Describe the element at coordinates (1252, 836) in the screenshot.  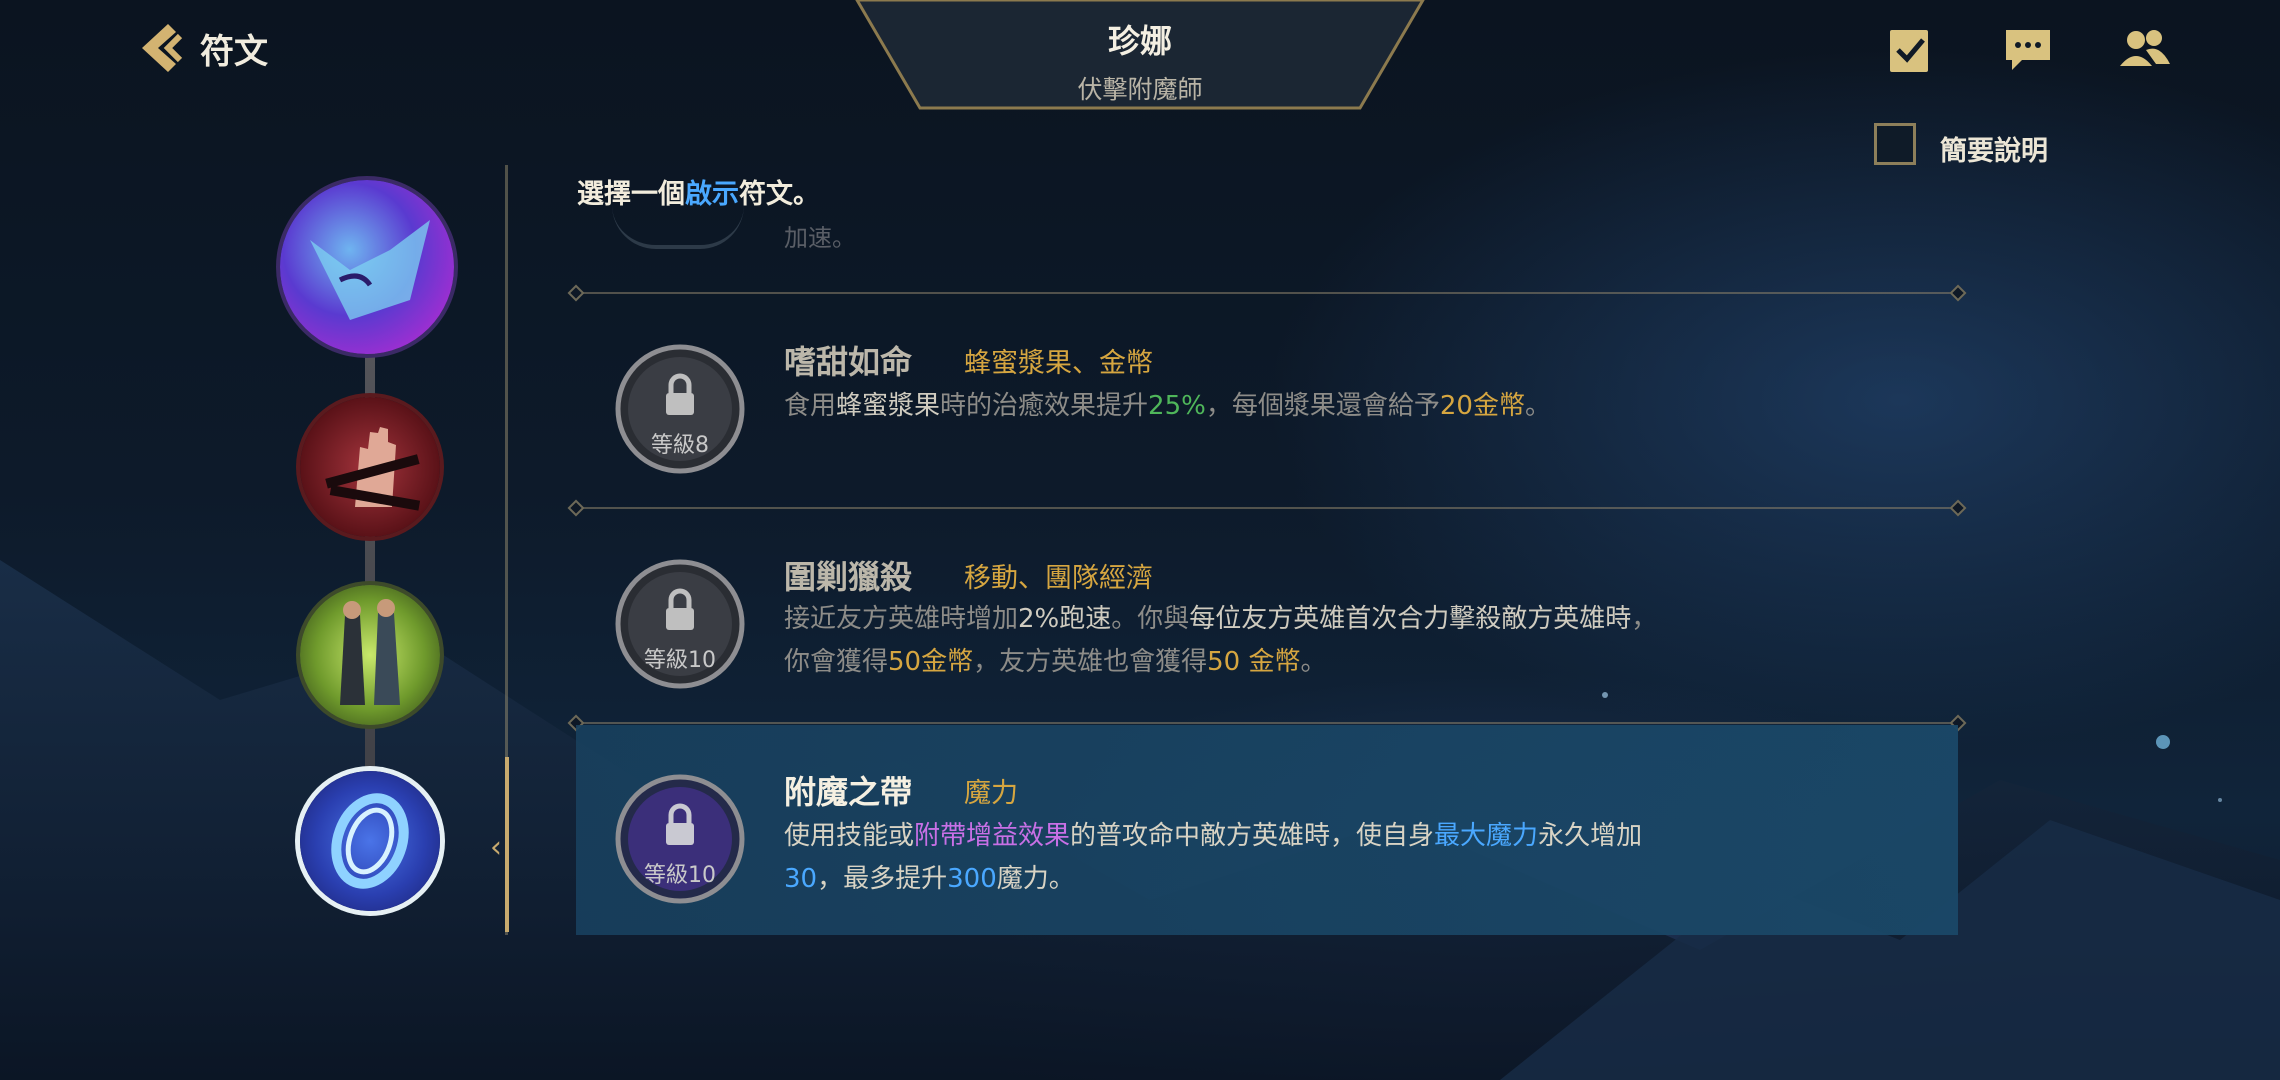
I see `desc-segment: 的普攻命中敵方英雄時，使自身` at that location.